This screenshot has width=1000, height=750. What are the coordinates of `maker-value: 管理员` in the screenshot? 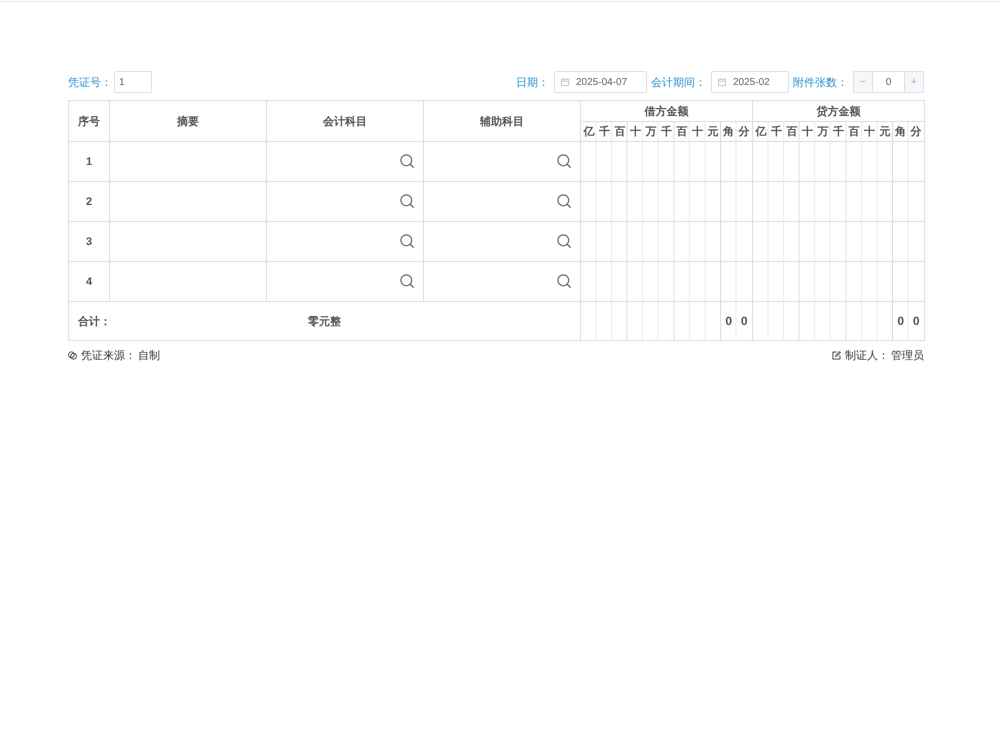 It's located at (907, 356).